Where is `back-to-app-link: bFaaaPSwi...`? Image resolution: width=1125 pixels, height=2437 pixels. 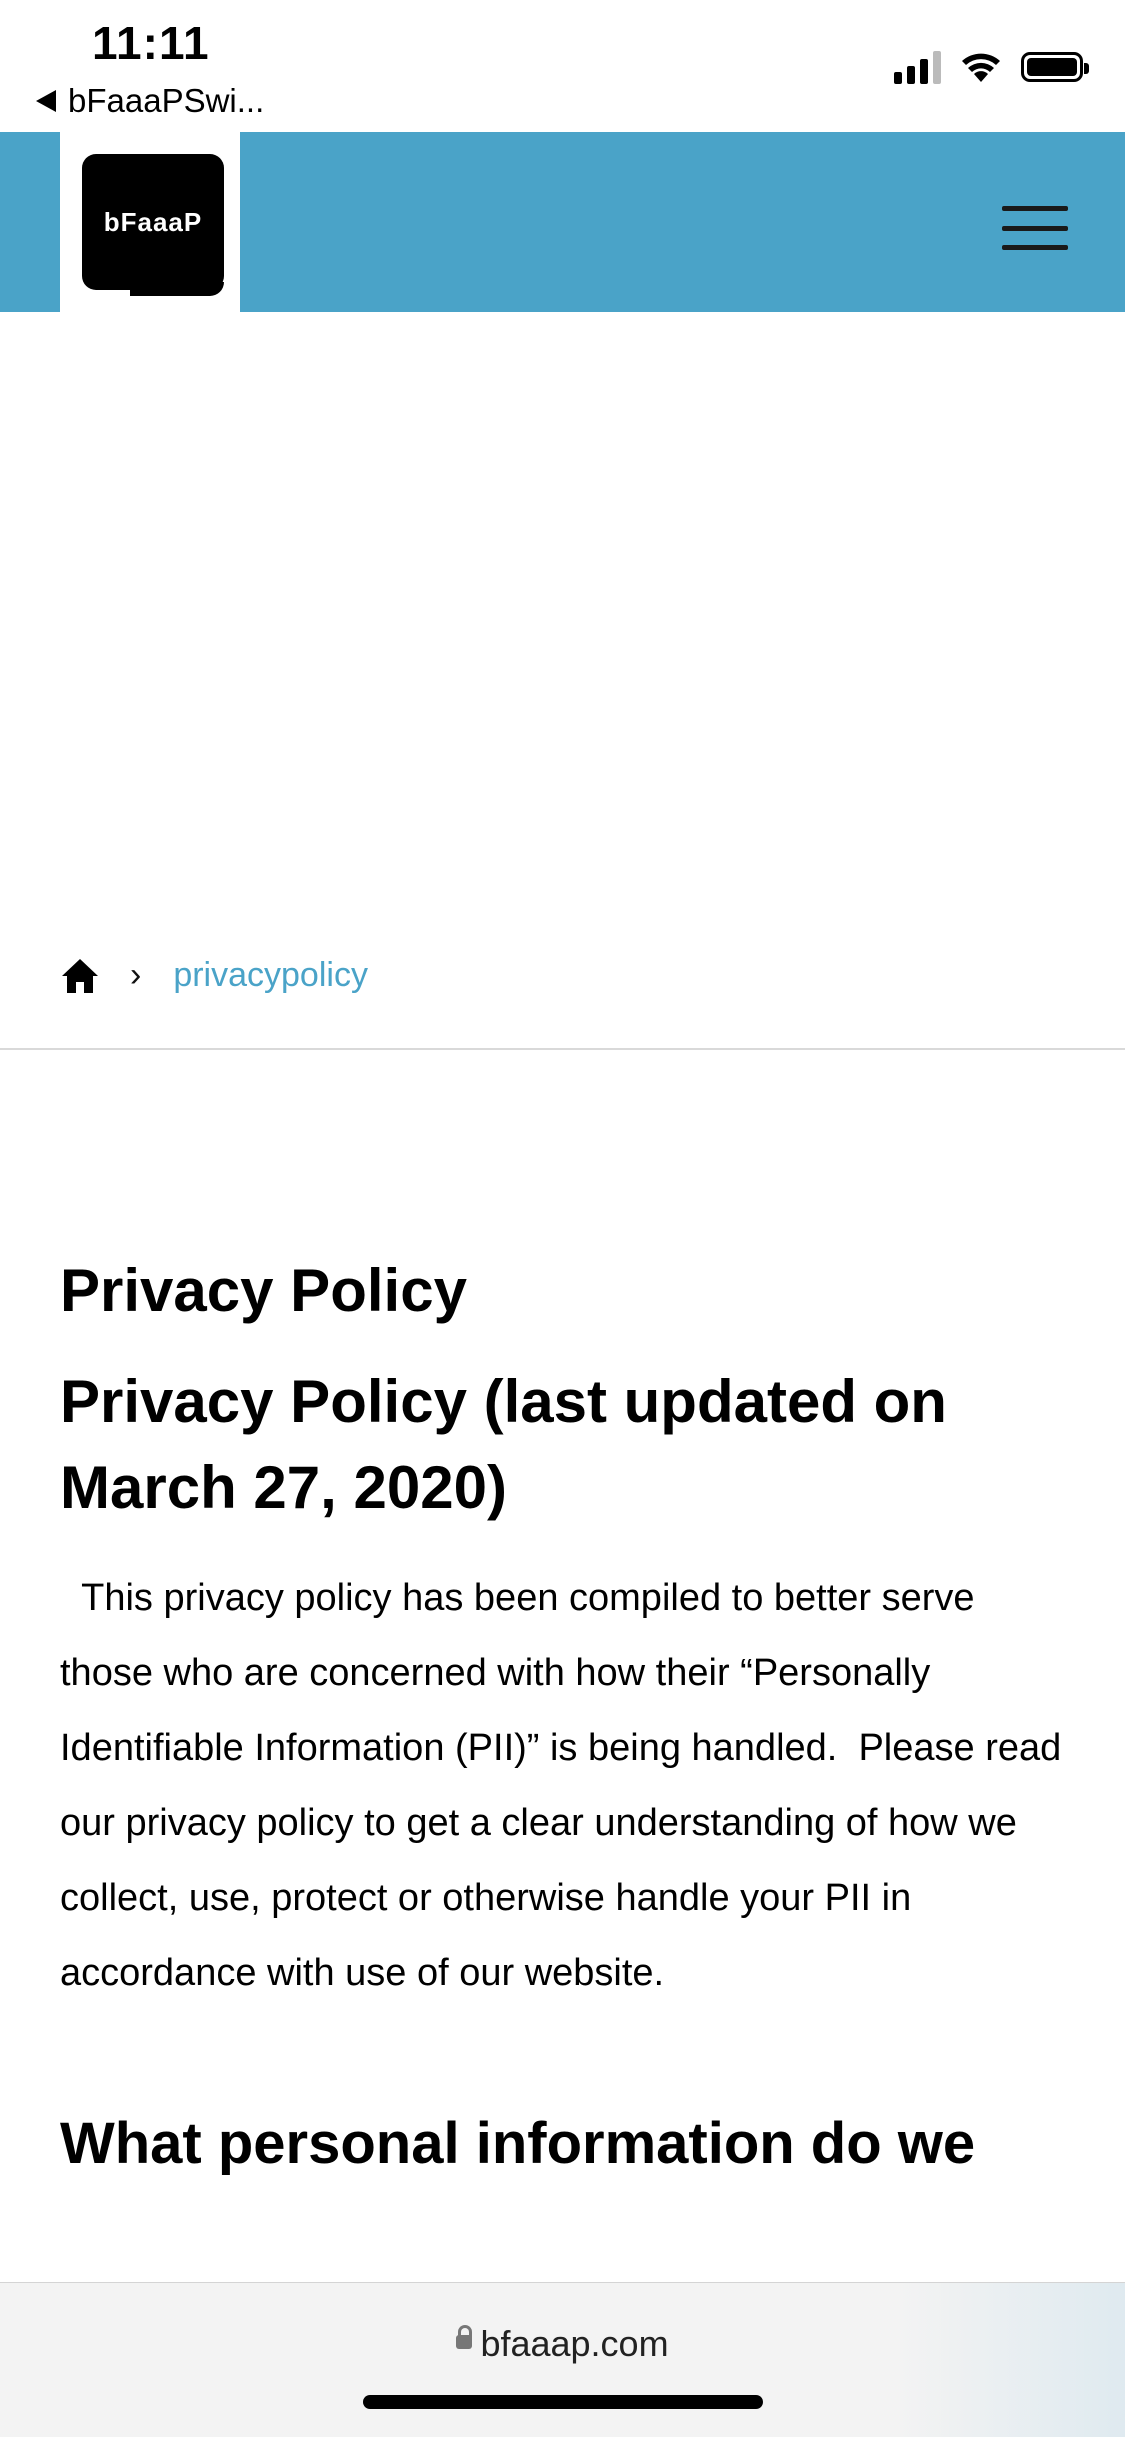
back-to-app-link: bFaaaPSwi... is located at coordinates (150, 101).